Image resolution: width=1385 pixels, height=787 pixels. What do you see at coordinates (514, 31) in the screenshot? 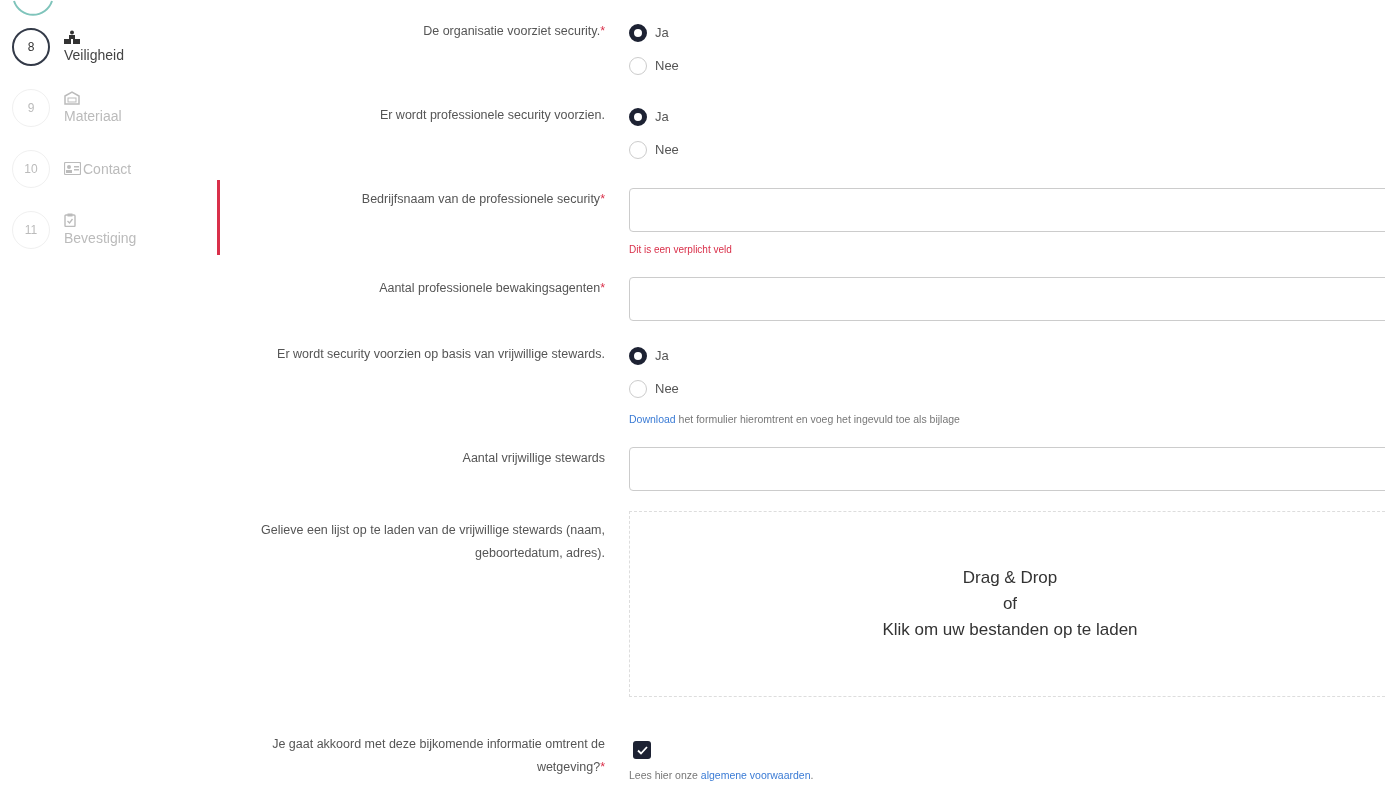
I see `field-label: De organisatie voorziet security.*` at bounding box center [514, 31].